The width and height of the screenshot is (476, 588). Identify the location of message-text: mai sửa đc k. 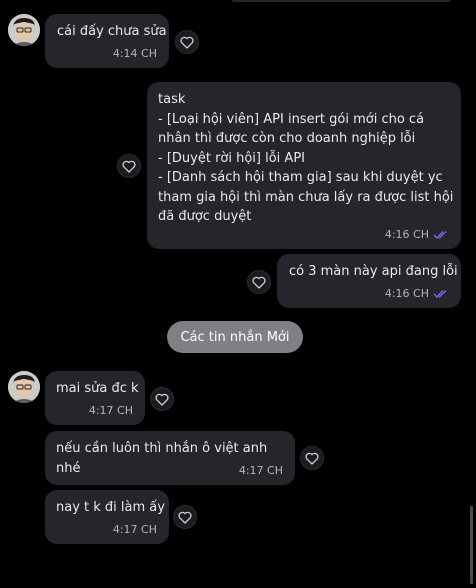
(97, 388).